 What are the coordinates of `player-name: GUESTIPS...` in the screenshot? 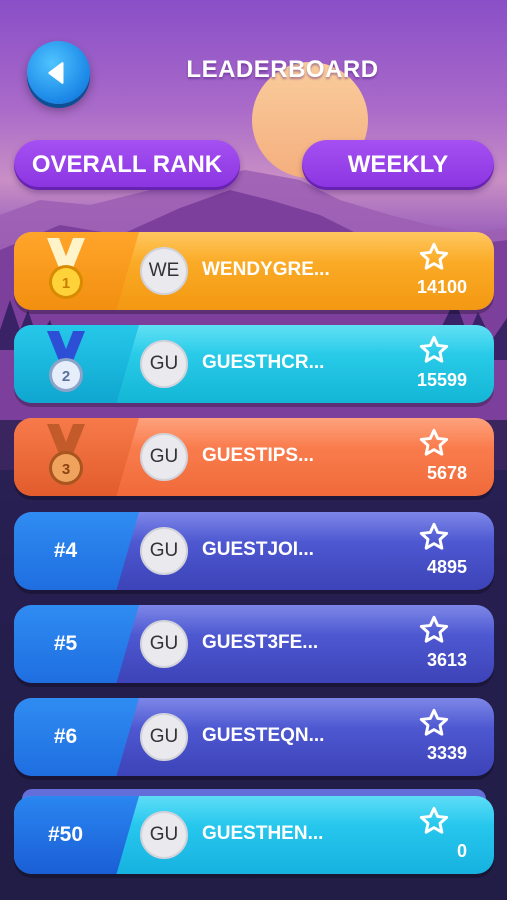 It's located at (258, 455).